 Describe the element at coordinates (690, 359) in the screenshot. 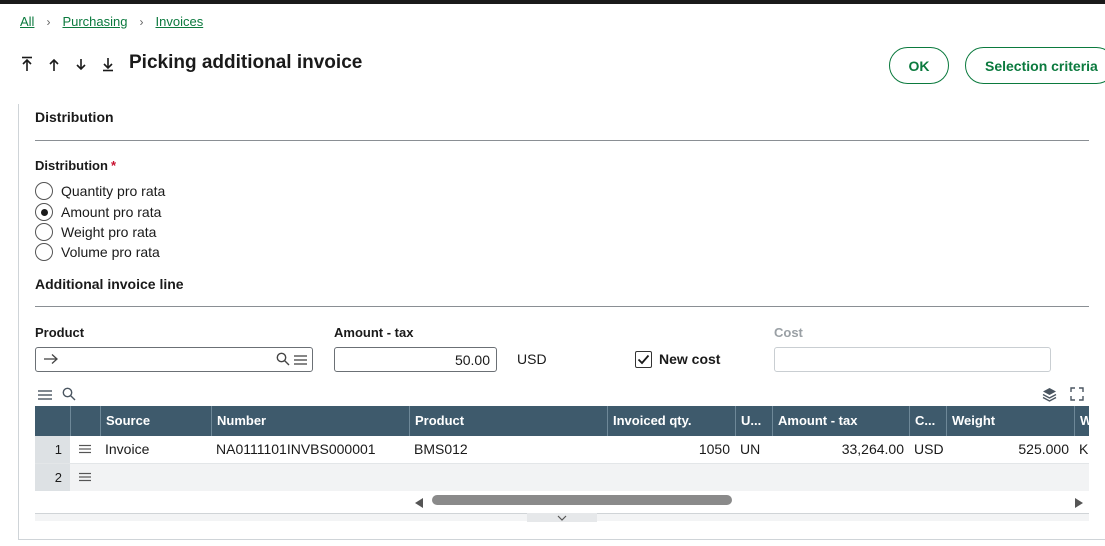

I see `new-cost-label: New cost` at that location.